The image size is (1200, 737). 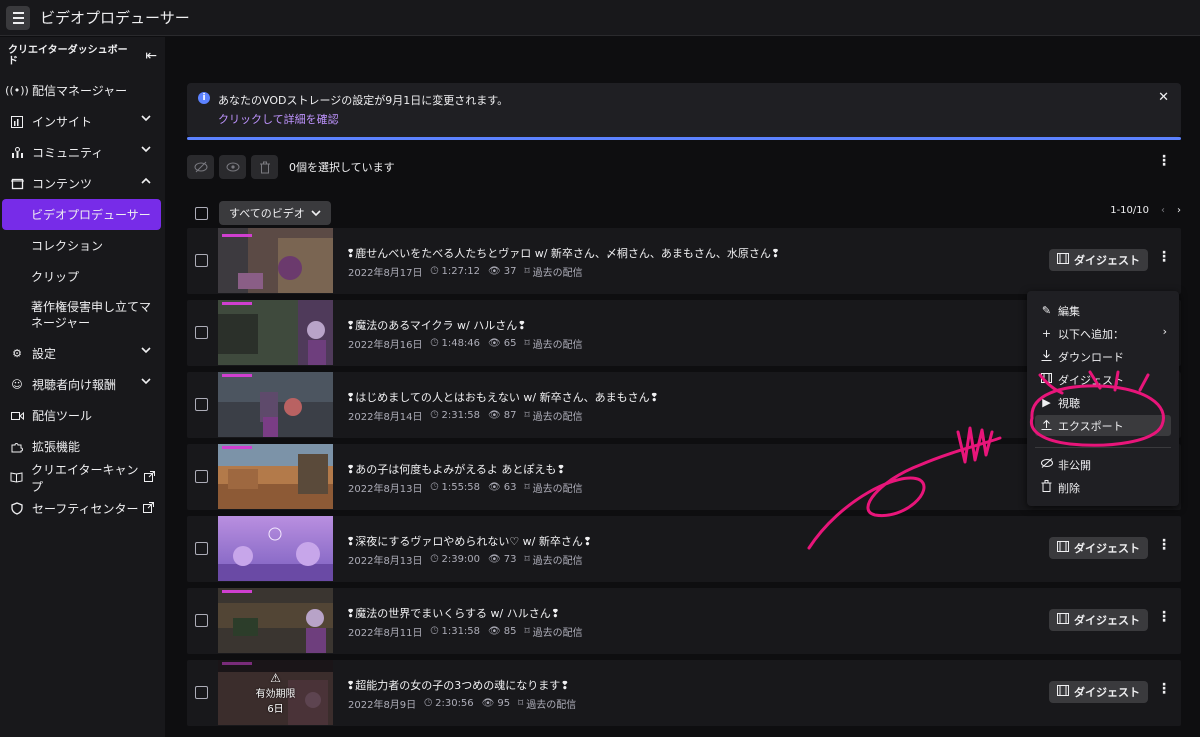 What do you see at coordinates (1107, 692) in the screenshot?
I see `digest-label: ダイジェスト` at bounding box center [1107, 692].